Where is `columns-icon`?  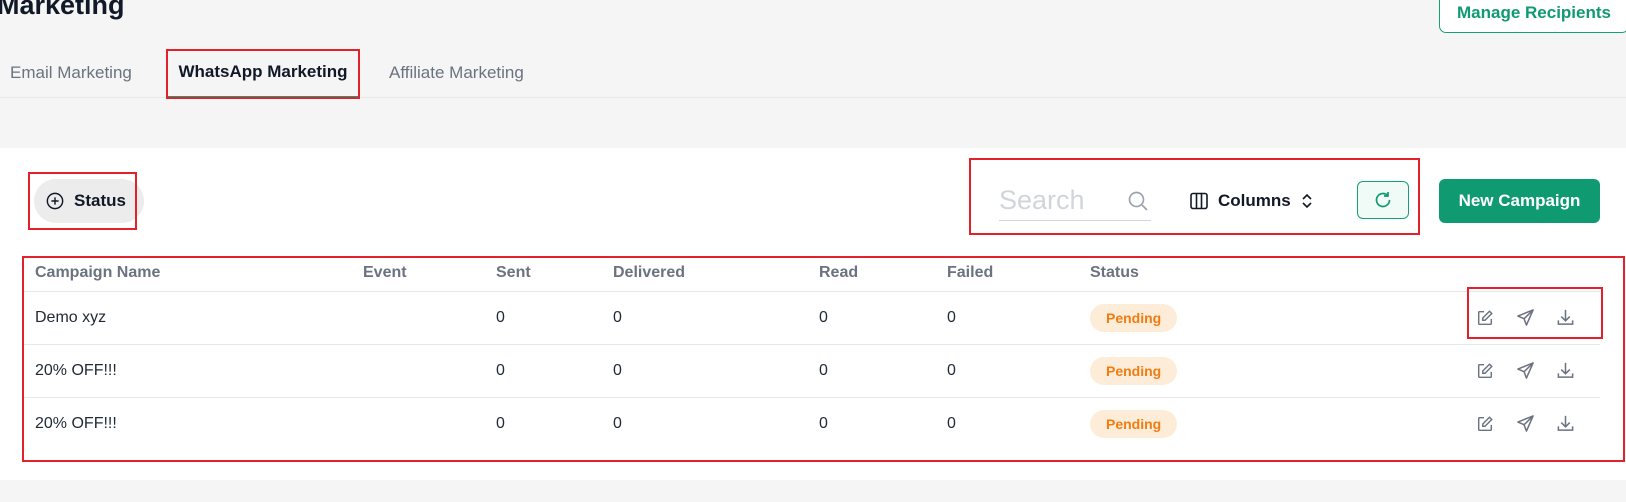 columns-icon is located at coordinates (1199, 201).